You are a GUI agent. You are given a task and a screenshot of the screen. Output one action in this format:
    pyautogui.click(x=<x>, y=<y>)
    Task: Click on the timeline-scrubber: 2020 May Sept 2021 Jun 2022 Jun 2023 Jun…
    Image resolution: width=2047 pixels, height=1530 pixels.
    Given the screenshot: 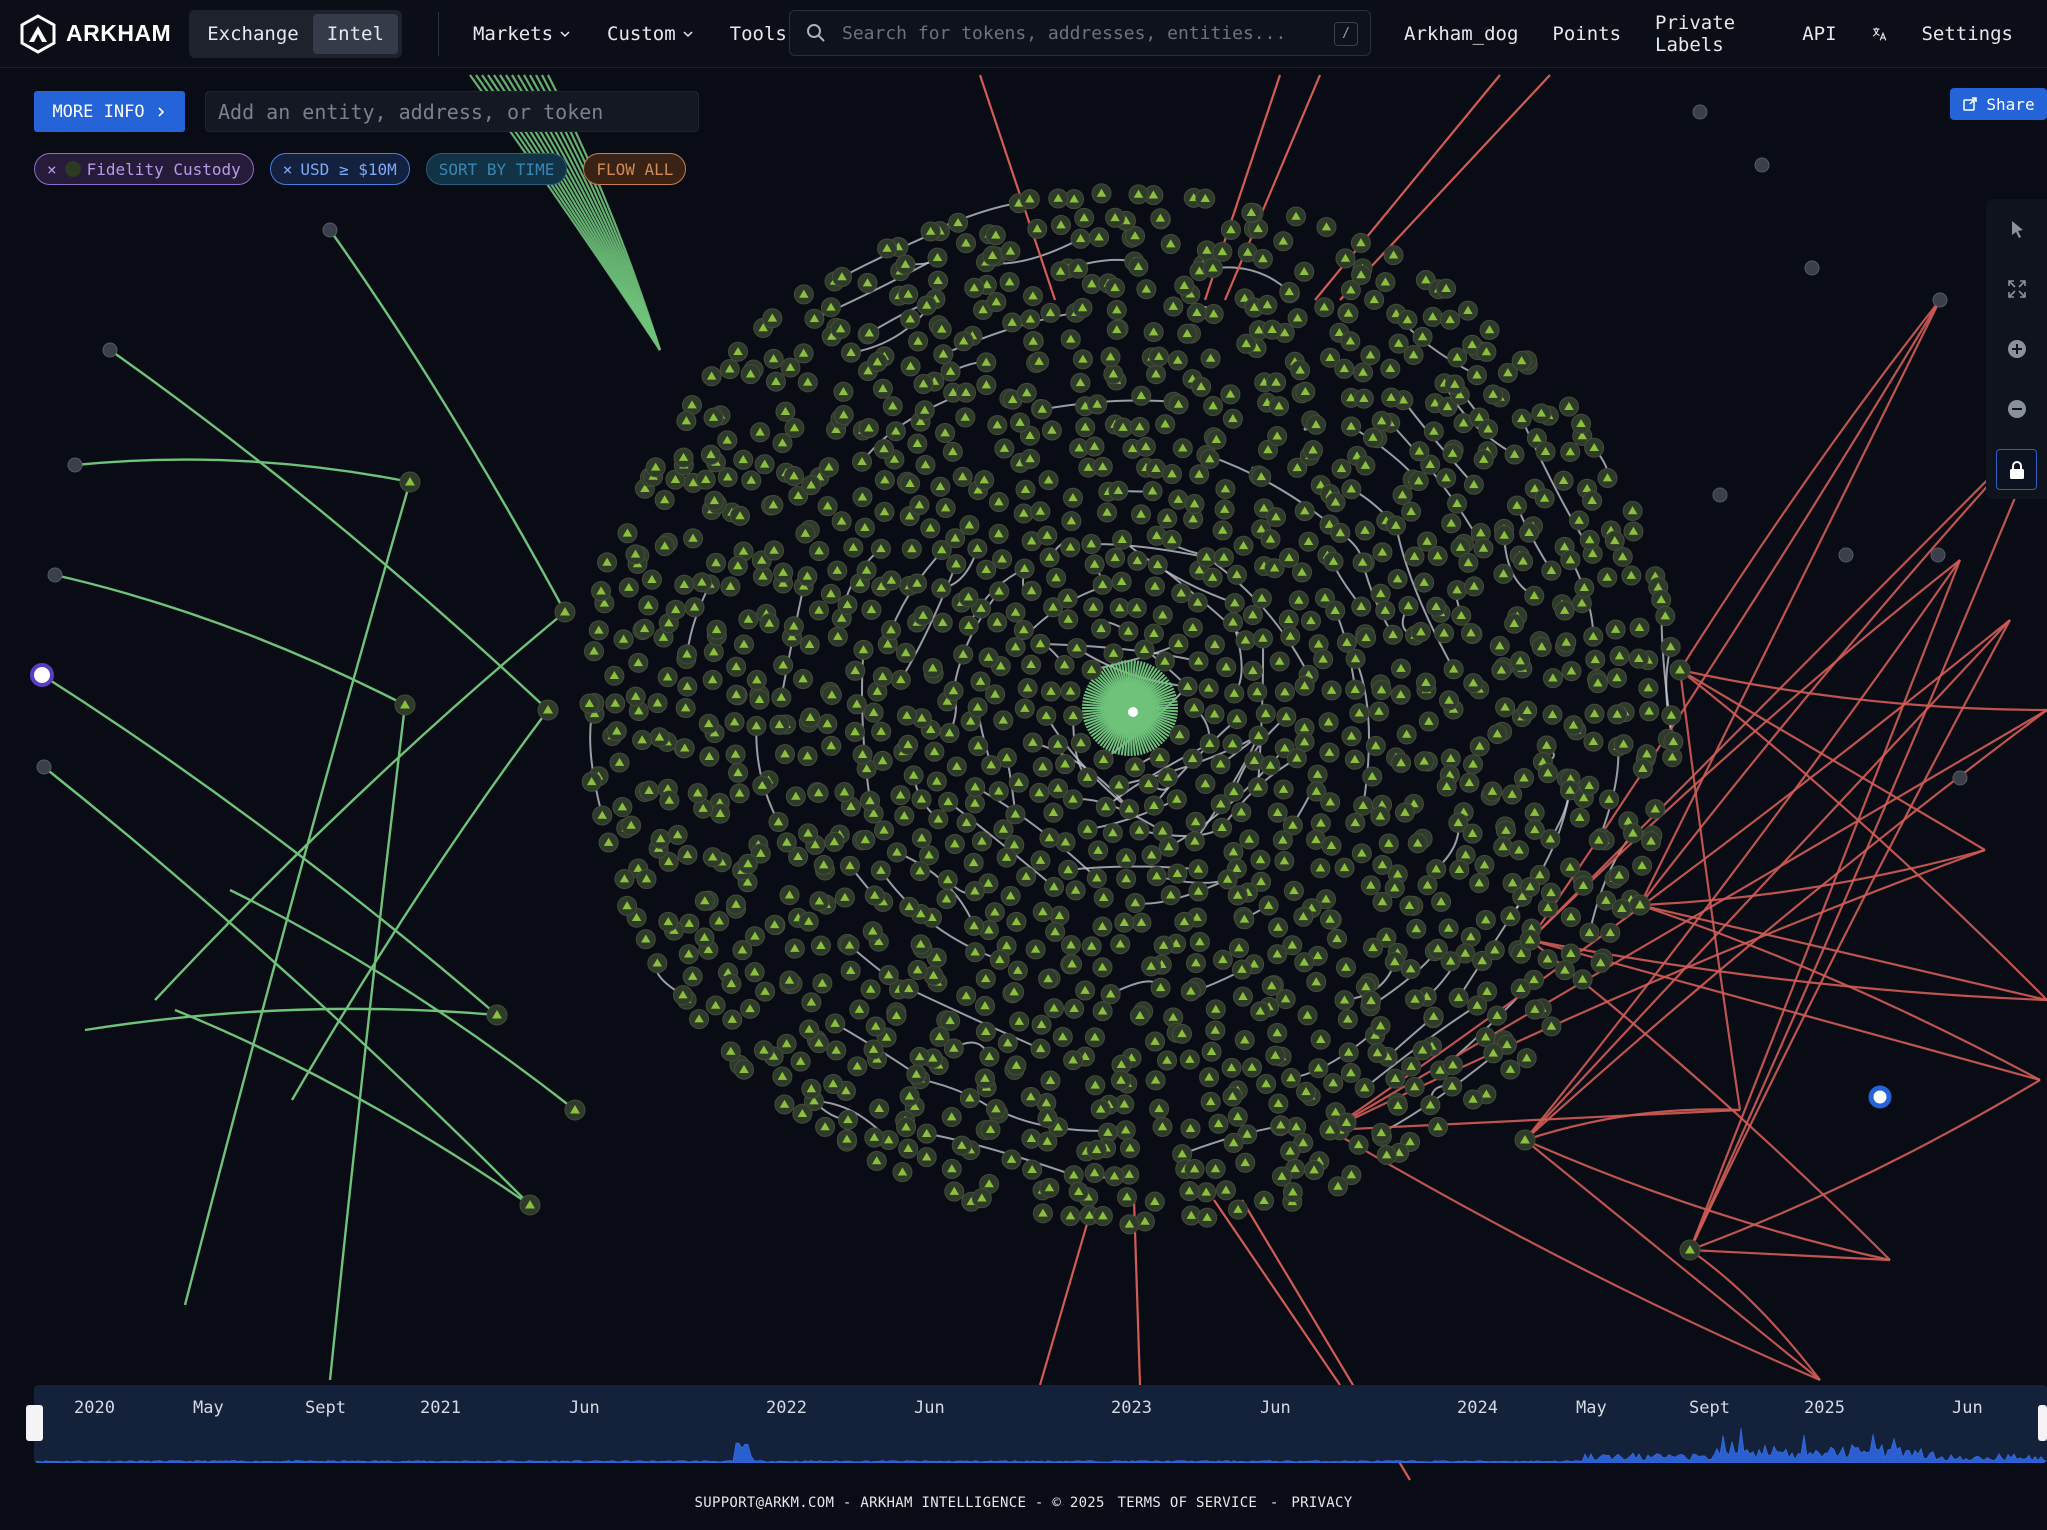 What is the action you would take?
    pyautogui.click(x=1040, y=1424)
    